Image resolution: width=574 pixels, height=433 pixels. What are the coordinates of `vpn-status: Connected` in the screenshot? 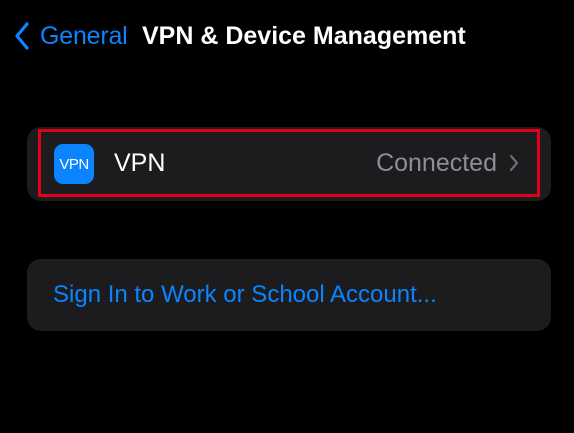 It's located at (436, 163).